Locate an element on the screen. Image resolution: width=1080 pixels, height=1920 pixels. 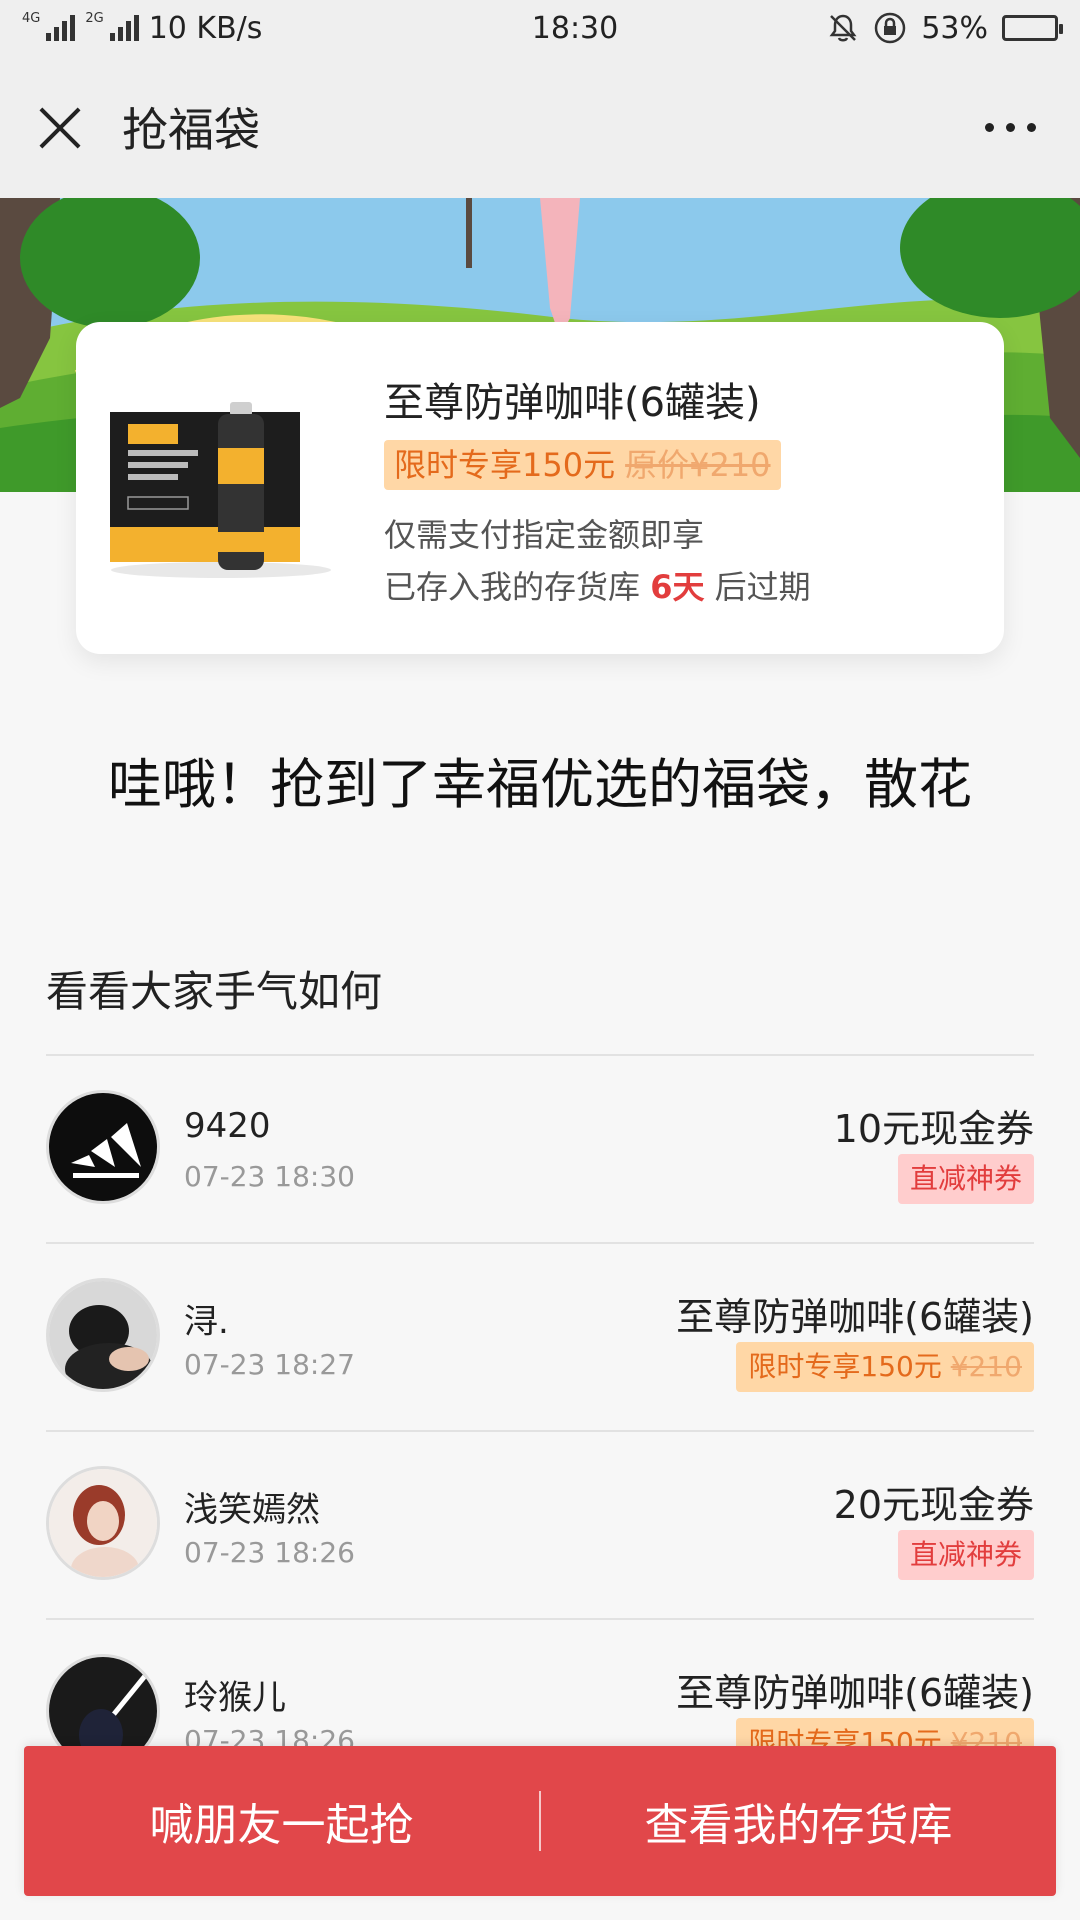
battery-percent: 53% is located at coordinates (954, 28).